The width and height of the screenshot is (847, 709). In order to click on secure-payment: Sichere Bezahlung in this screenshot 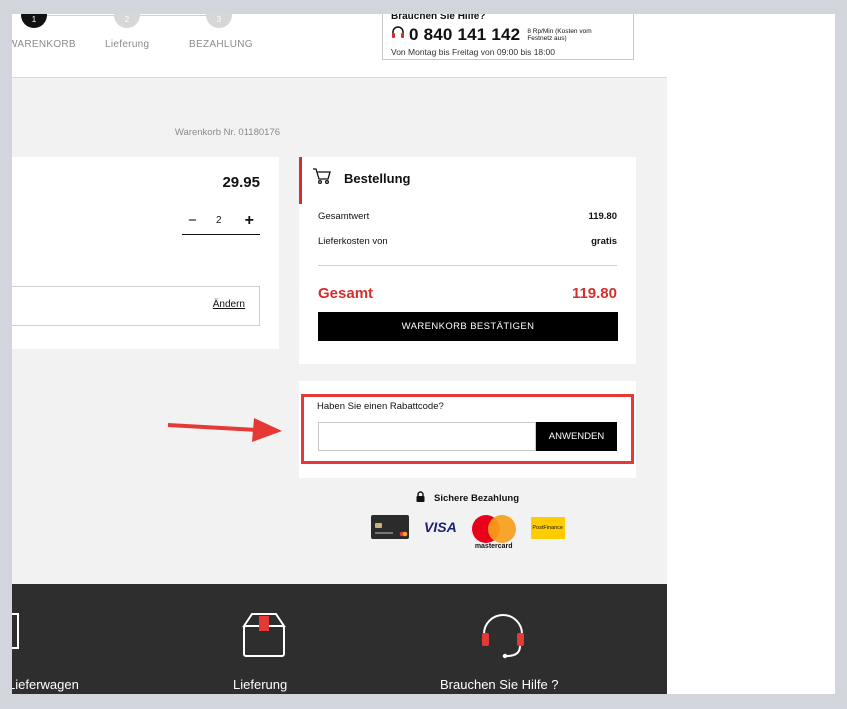, I will do `click(467, 498)`.